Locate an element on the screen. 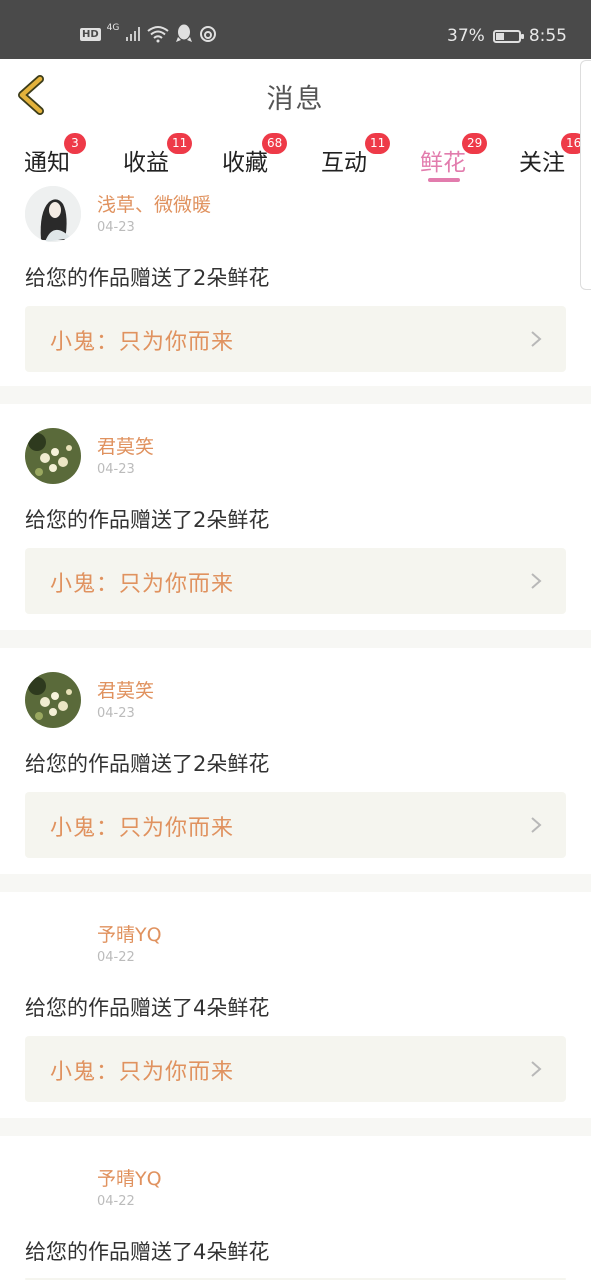  netease-music-icon is located at coordinates (208, 34).